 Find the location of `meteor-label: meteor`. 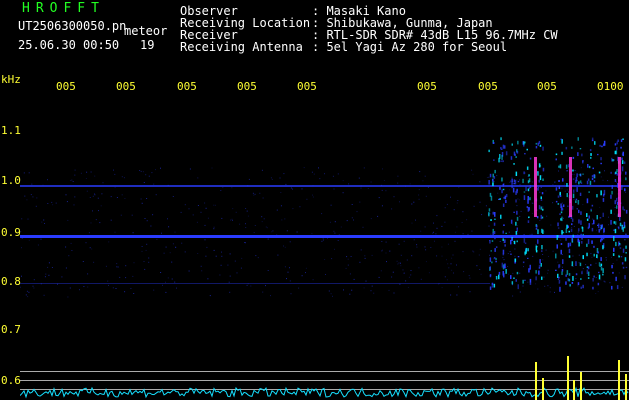

meteor-label: meteor is located at coordinates (146, 31).